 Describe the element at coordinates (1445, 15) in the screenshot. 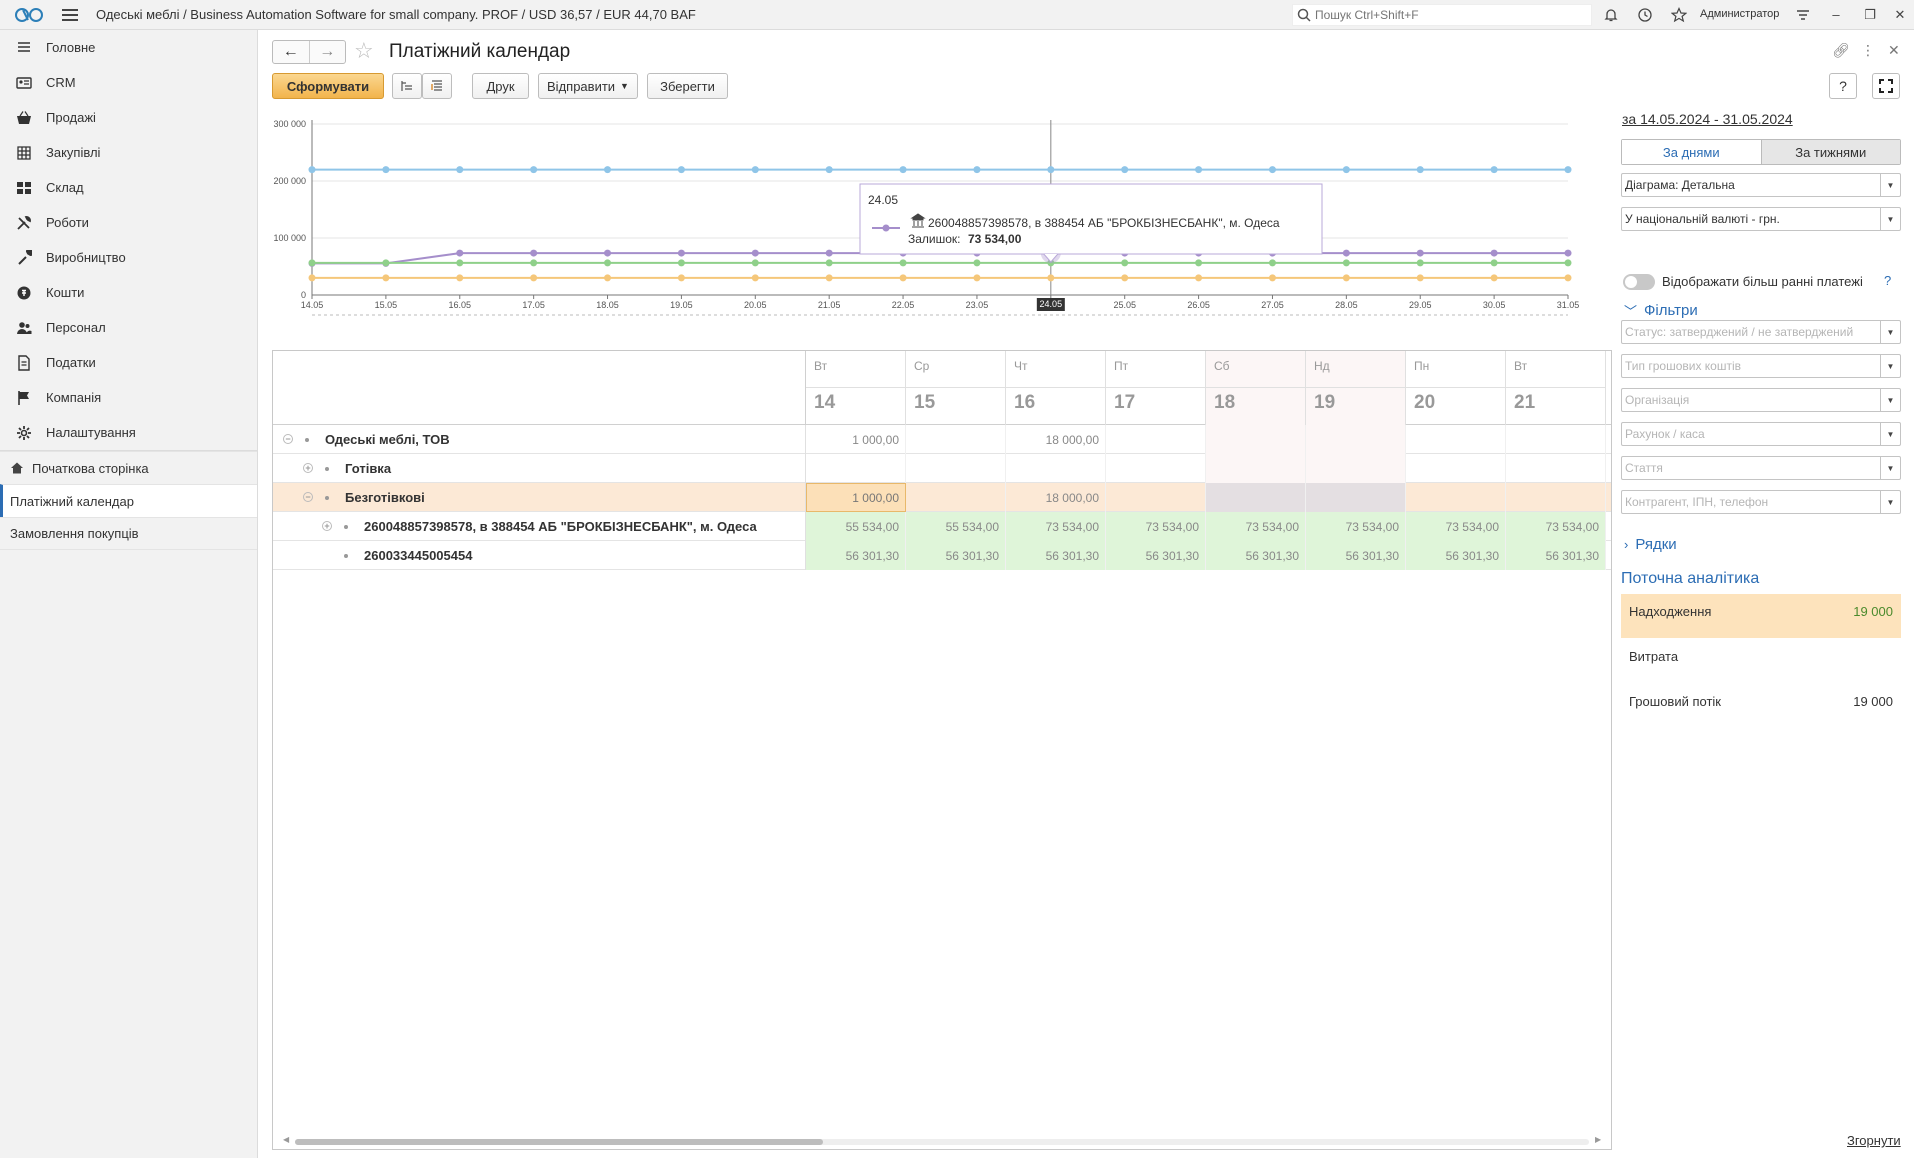

I see `search-input` at that location.